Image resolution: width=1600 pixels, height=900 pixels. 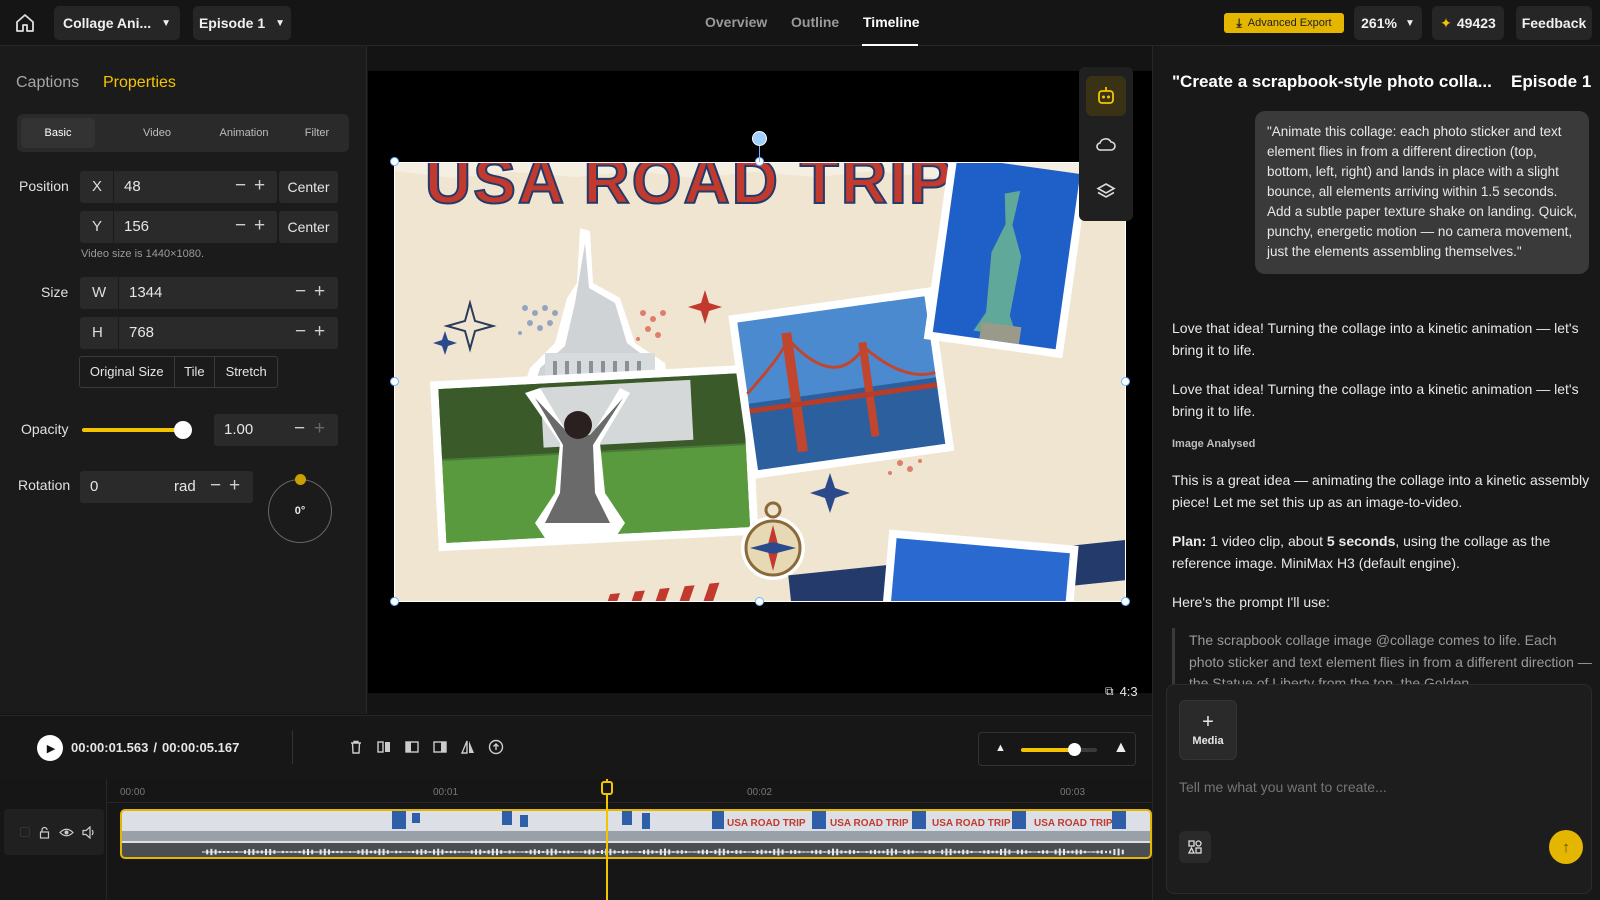 What do you see at coordinates (394, 601) in the screenshot?
I see `resize-handle-bl` at bounding box center [394, 601].